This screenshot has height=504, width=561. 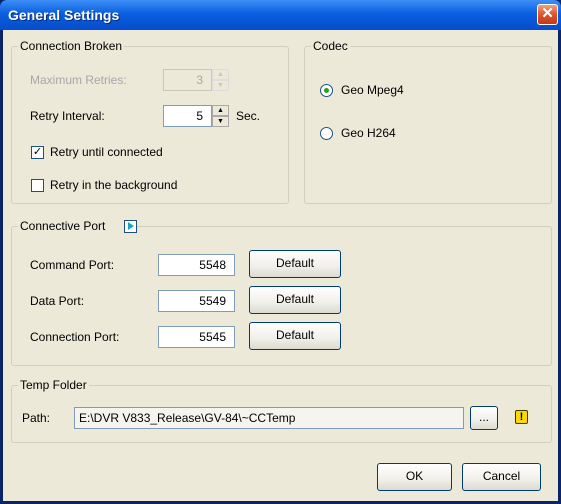 What do you see at coordinates (130, 226) in the screenshot?
I see `expand-arrow-icon` at bounding box center [130, 226].